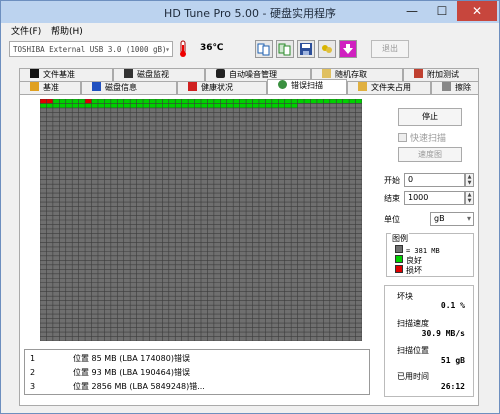 The width and height of the screenshot is (500, 414). What do you see at coordinates (392, 180) in the screenshot?
I see `start-label: 开始` at bounding box center [392, 180].